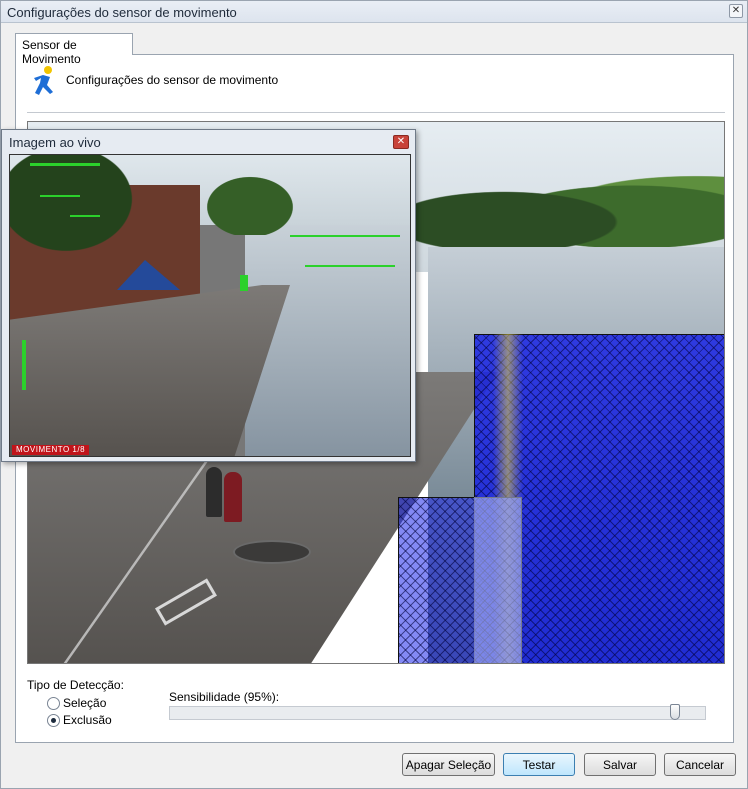 The width and height of the screenshot is (748, 789). What do you see at coordinates (224, 697) in the screenshot?
I see `sensitivity-label: Sensibilidade (95%):` at bounding box center [224, 697].